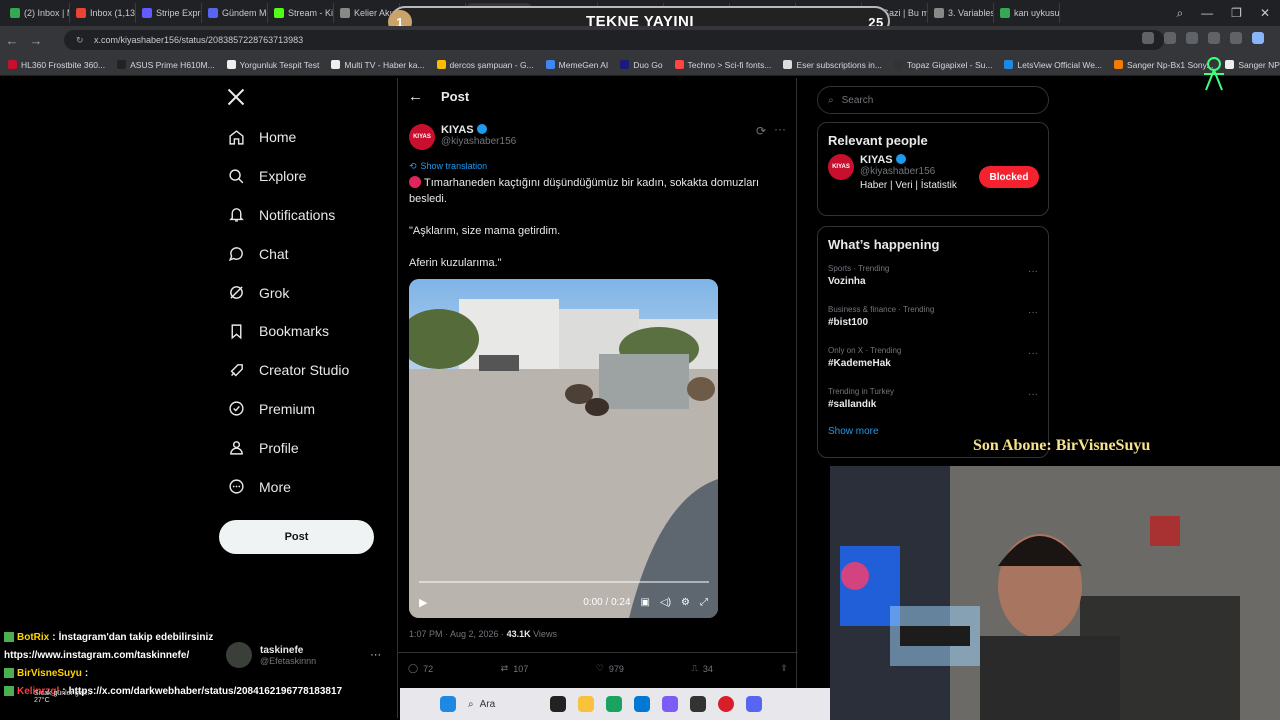 The image size is (1280, 720). Describe the element at coordinates (1179, 13) in the screenshot. I see `search-tabs-icon: ⌕` at that location.